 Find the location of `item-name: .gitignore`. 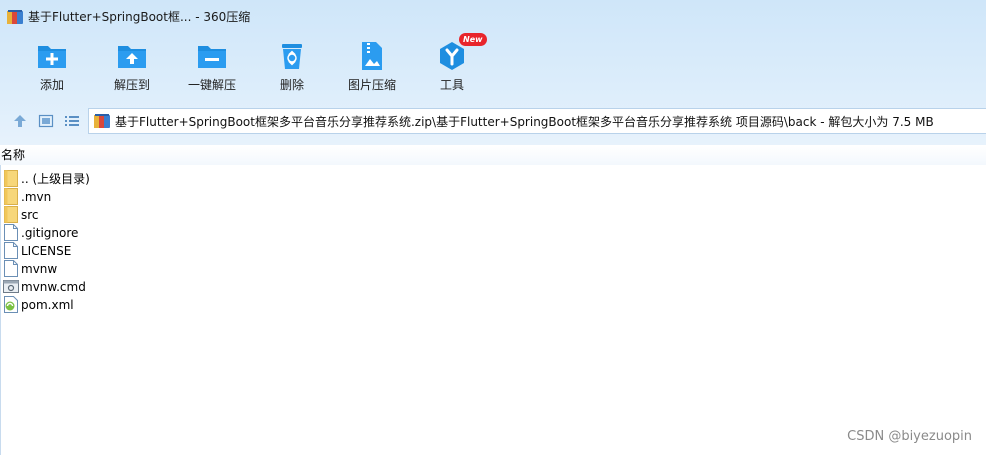

item-name: .gitignore is located at coordinates (50, 233).